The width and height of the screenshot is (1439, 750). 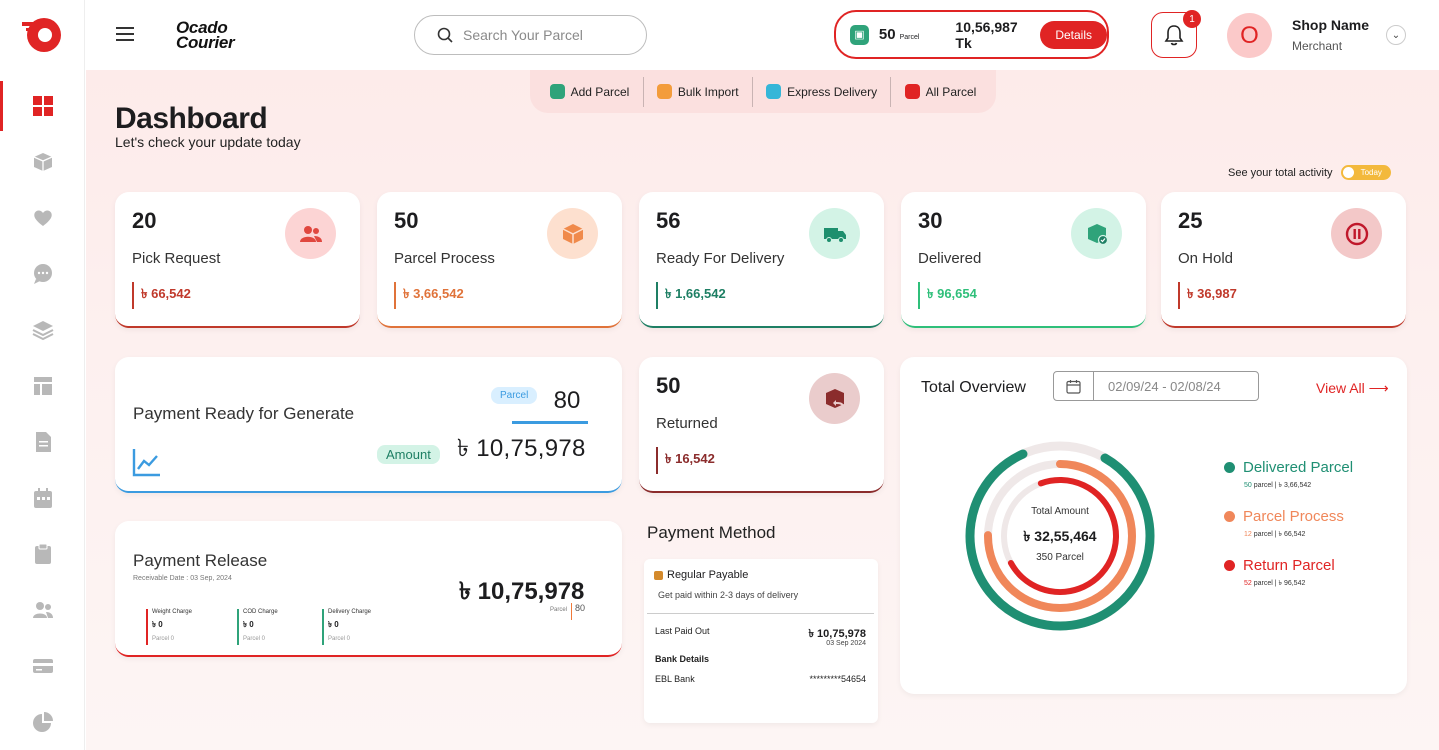 What do you see at coordinates (1248, 485) in the screenshot?
I see `legend-parcels: 50` at bounding box center [1248, 485].